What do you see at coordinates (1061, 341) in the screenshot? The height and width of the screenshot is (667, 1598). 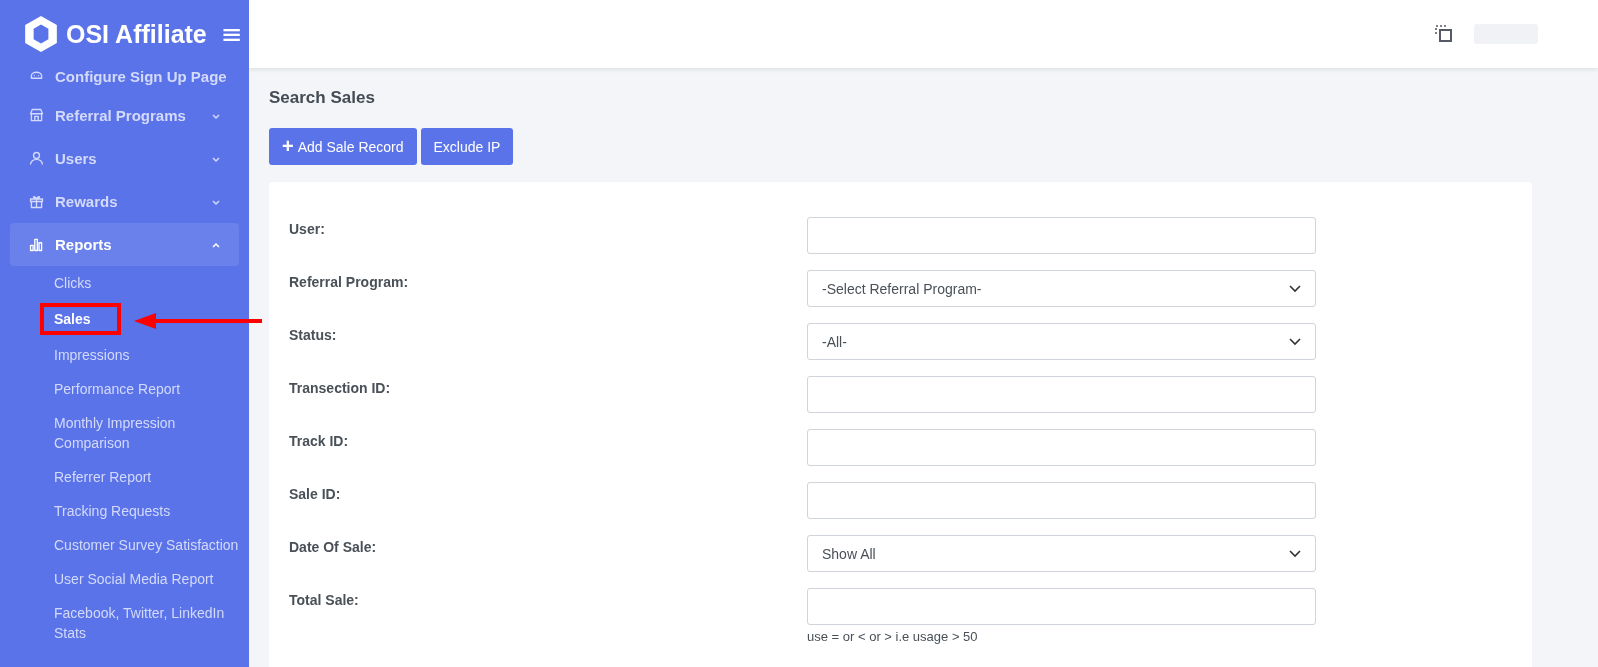 I see `select-field: -All-` at bounding box center [1061, 341].